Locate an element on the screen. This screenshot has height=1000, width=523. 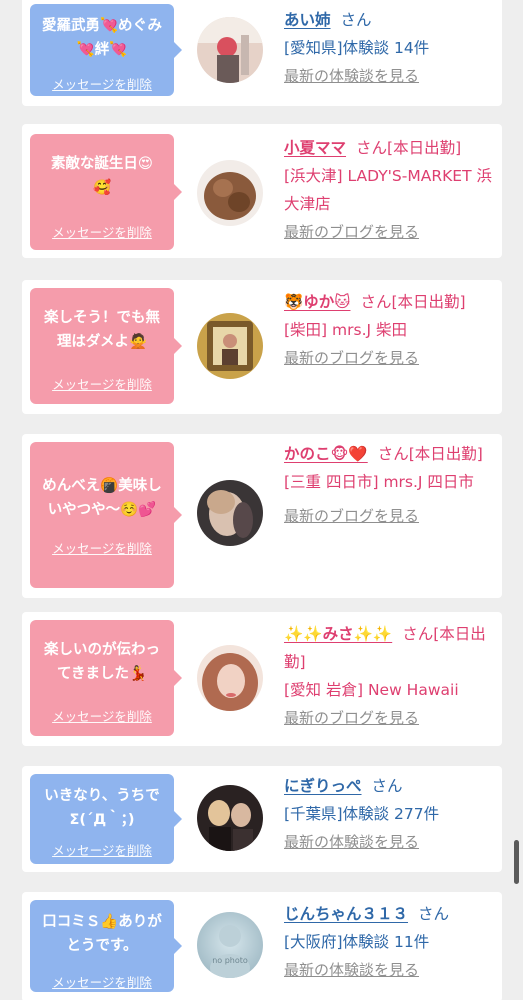
message-text: 楽しいのが伝わっ てきました💃 is located at coordinates (102, 662).